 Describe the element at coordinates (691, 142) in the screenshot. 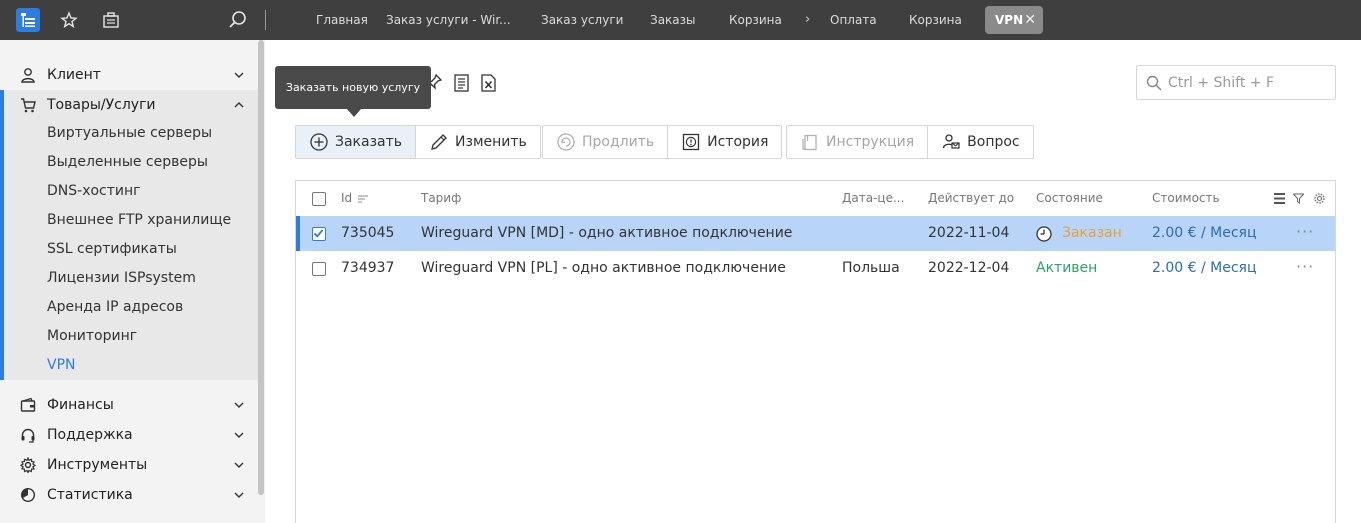

I see `history-icon` at that location.